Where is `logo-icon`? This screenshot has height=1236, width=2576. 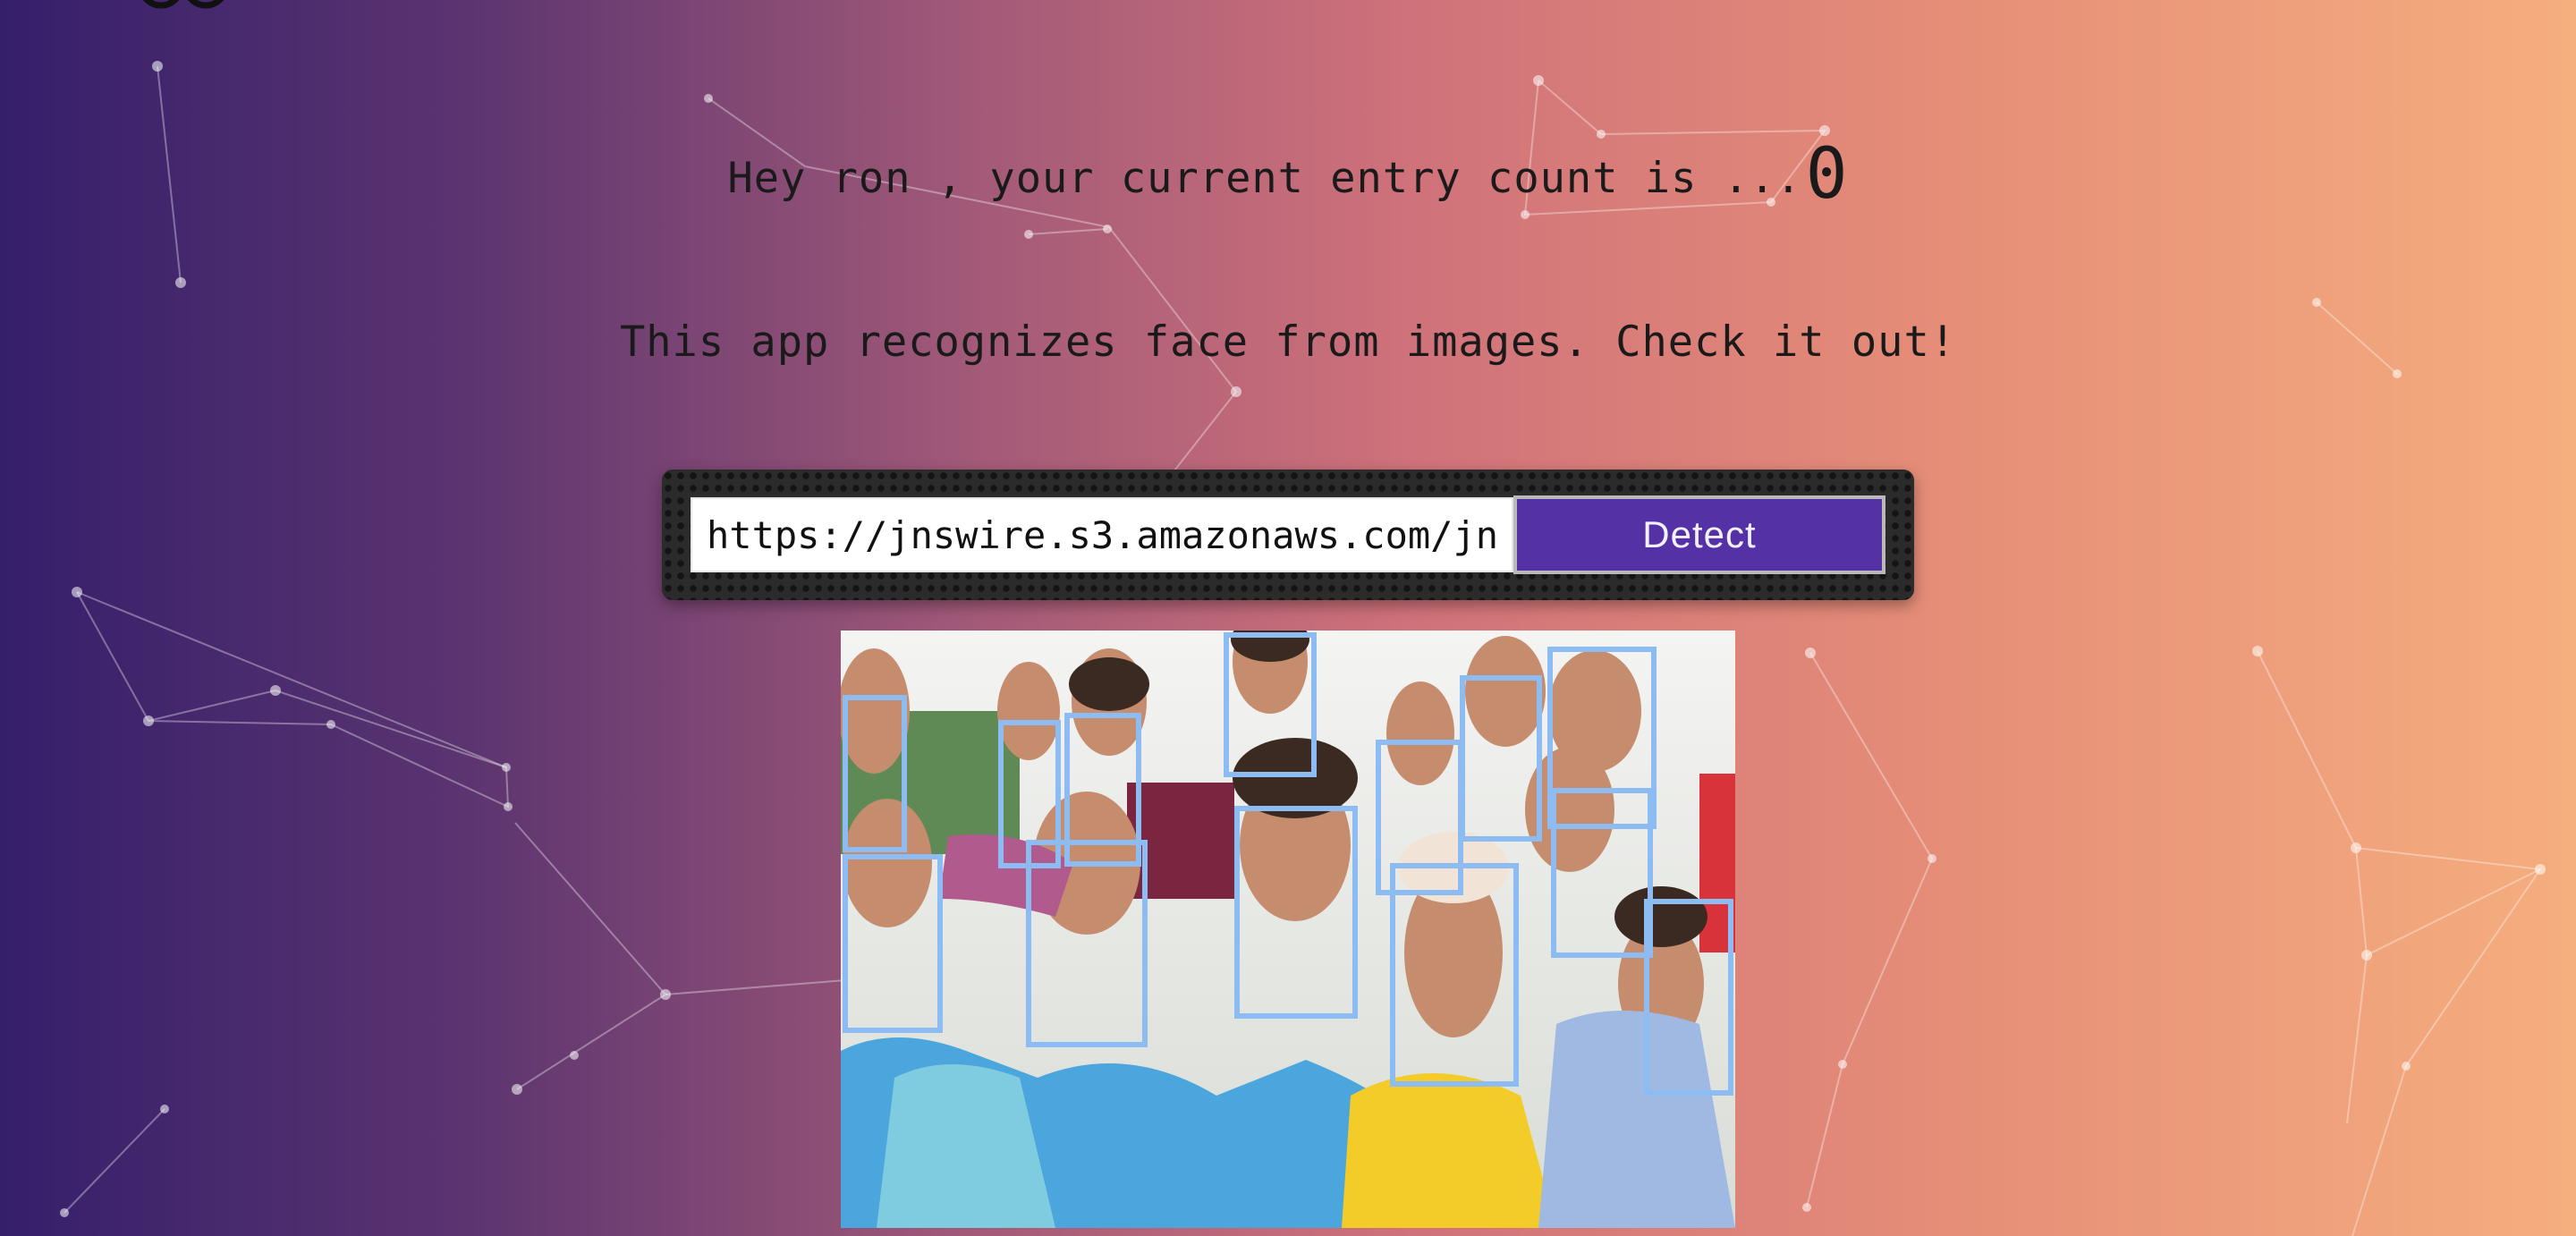
logo-icon is located at coordinates (183, 5).